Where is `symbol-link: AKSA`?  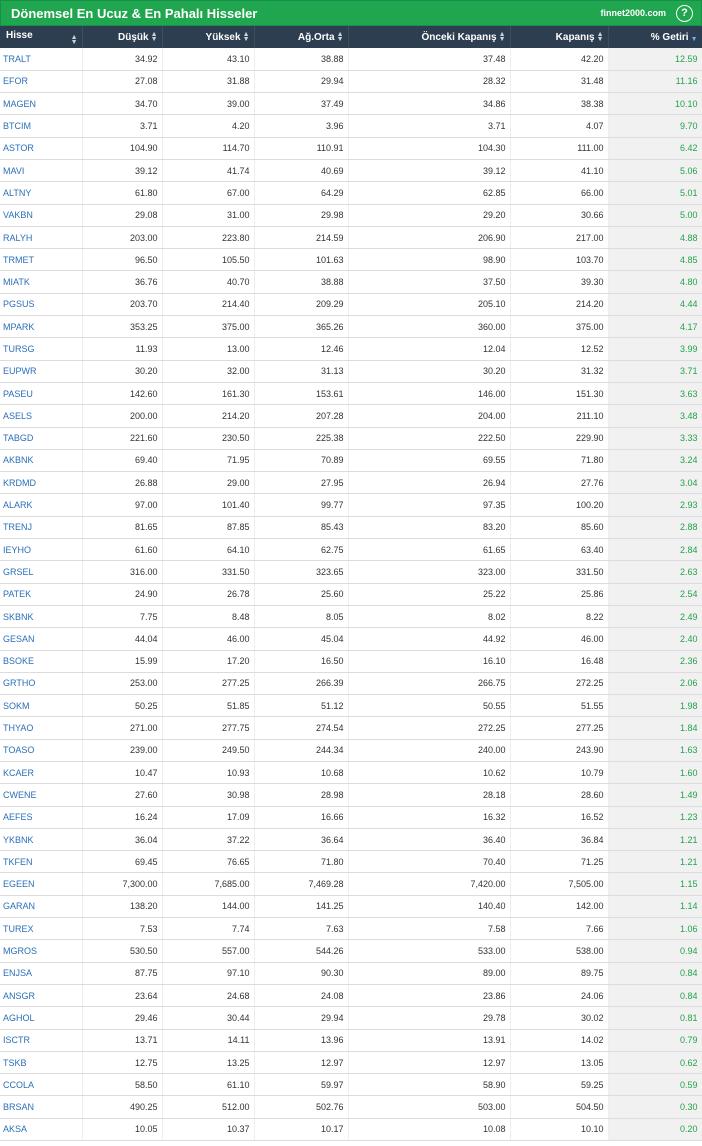 symbol-link: AKSA is located at coordinates (15, 1129).